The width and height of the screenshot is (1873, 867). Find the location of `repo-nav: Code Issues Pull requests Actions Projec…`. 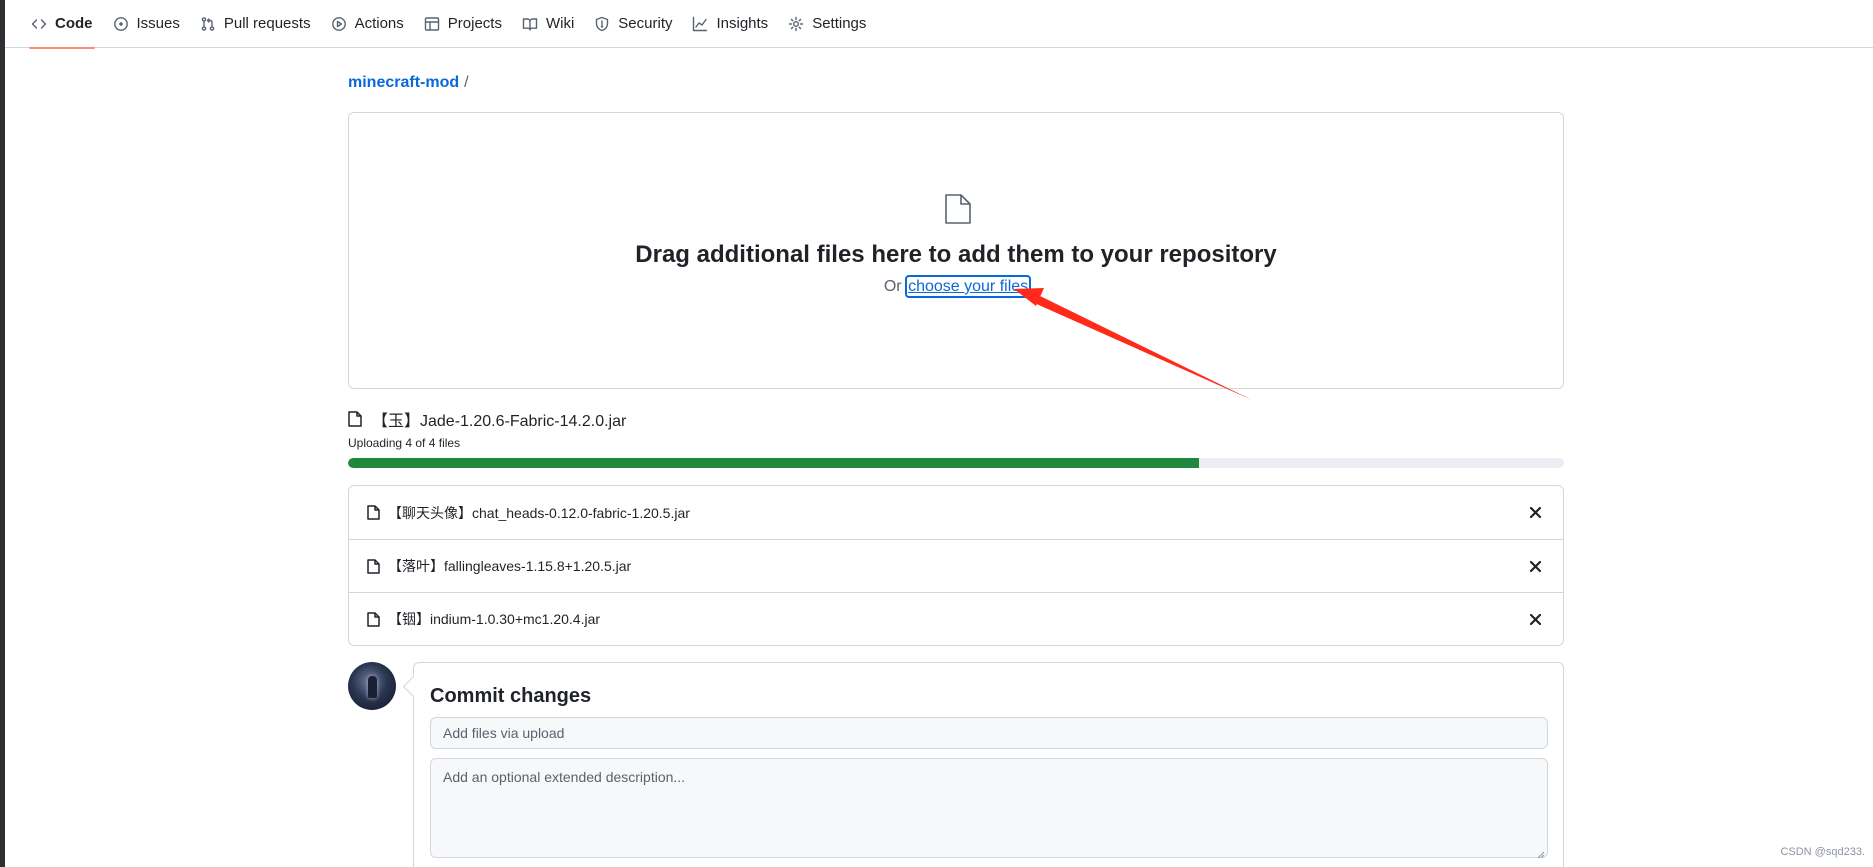

repo-nav: Code Issues Pull requests Actions Projec… is located at coordinates (939, 24).